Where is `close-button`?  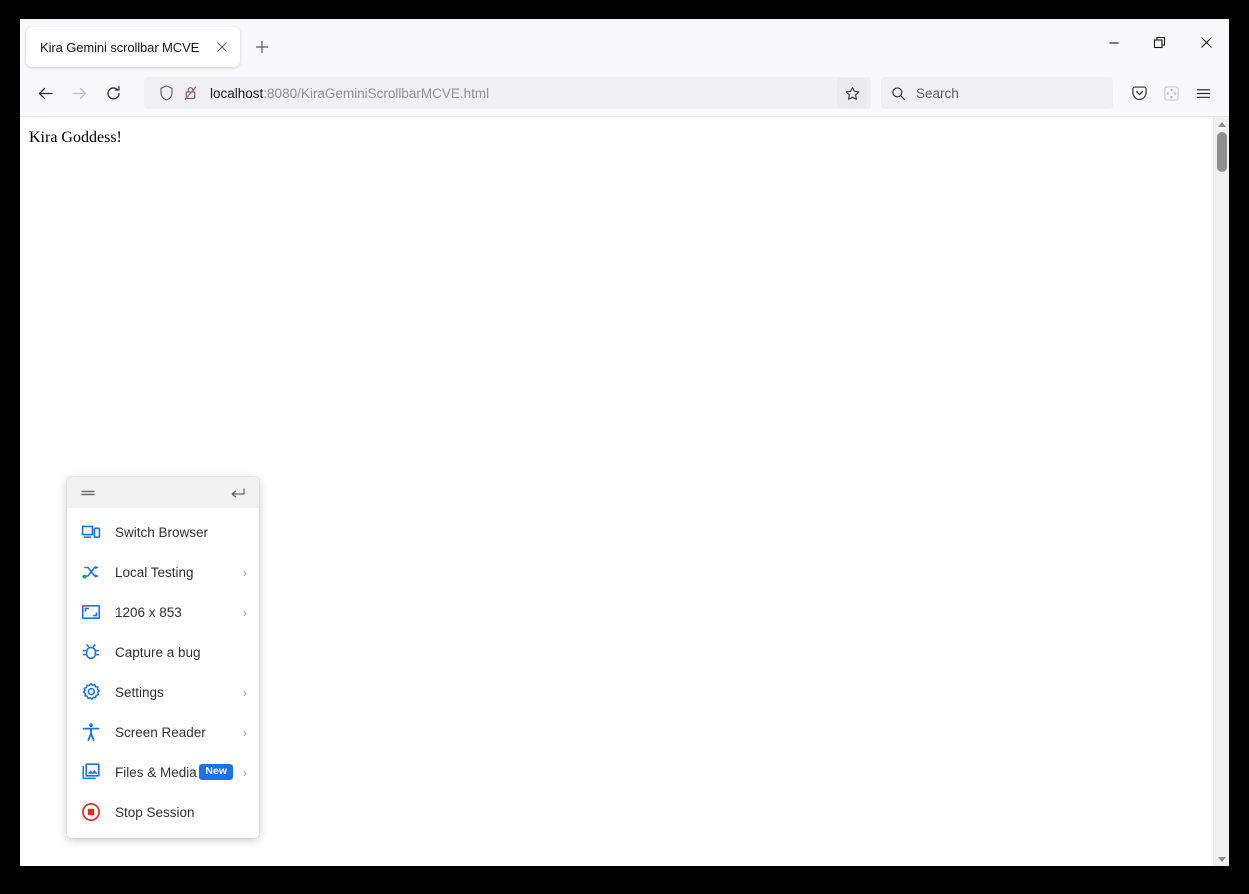
close-button is located at coordinates (1206, 42).